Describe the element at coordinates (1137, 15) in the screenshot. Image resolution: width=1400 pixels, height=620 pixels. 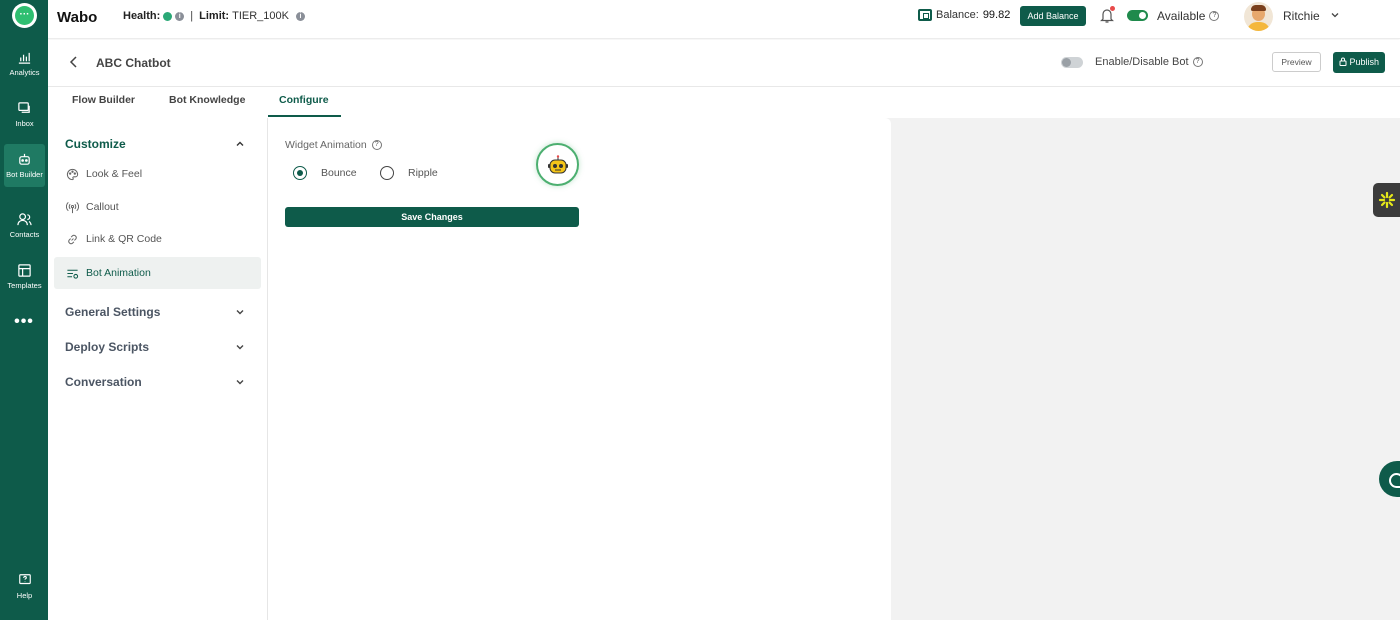
I see `availability-toggle` at that location.